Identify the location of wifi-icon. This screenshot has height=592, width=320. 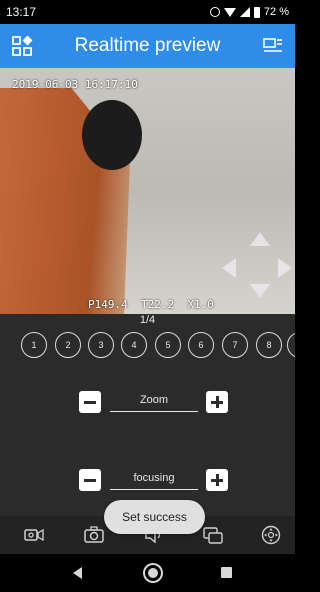
(229, 12).